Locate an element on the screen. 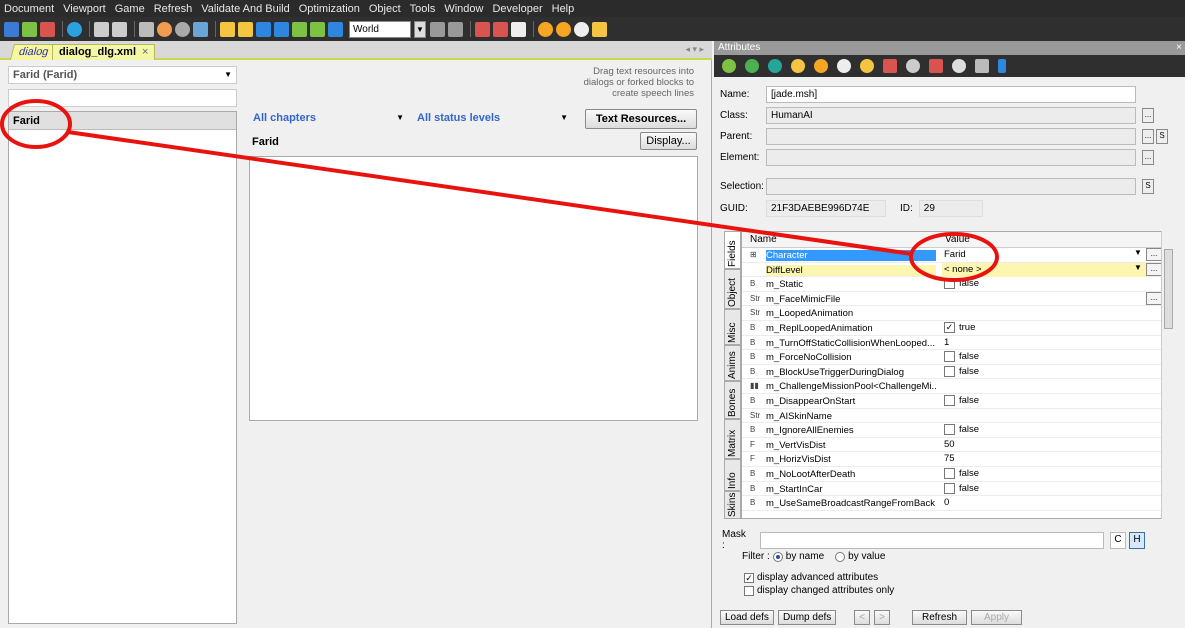  table-row: Bm_ForceNoCollision false is located at coordinates (957, 357).